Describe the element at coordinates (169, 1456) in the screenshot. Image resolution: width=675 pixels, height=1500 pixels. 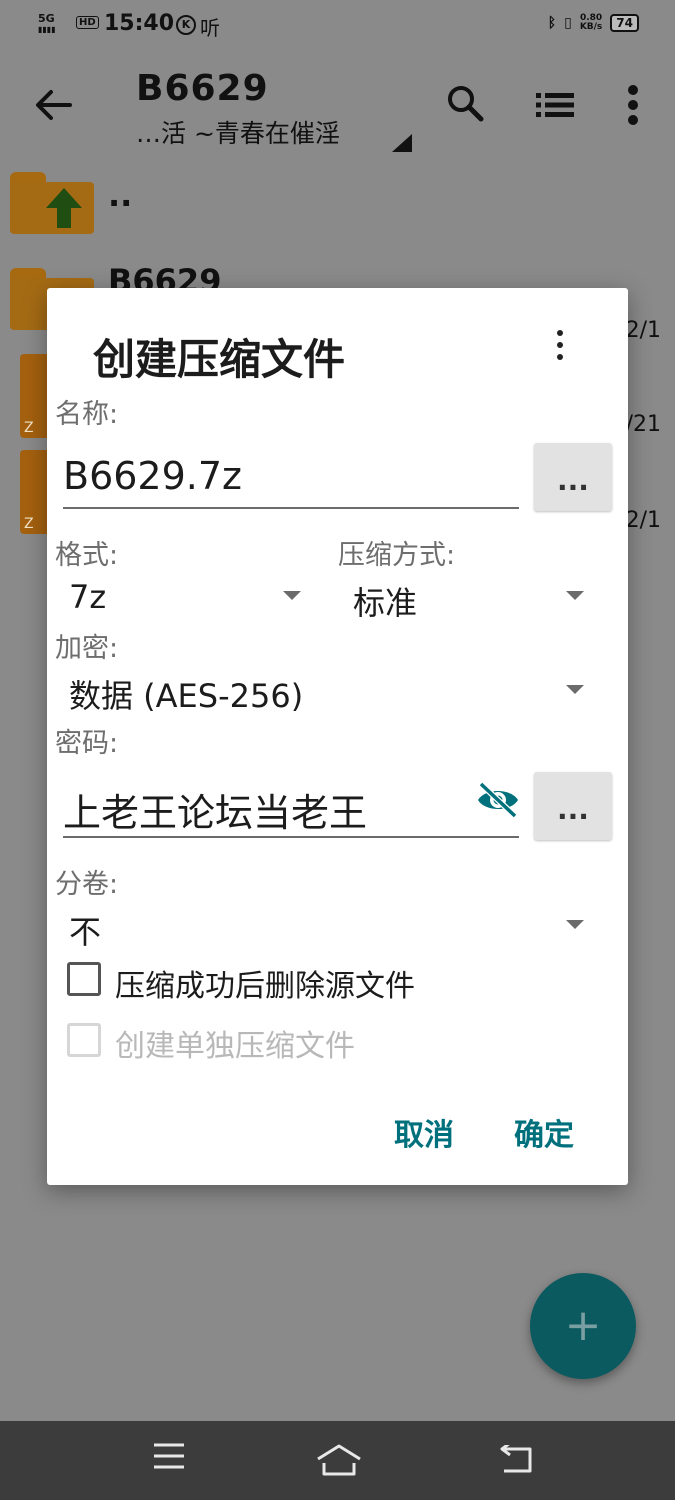
I see `menu-nav-icon` at that location.